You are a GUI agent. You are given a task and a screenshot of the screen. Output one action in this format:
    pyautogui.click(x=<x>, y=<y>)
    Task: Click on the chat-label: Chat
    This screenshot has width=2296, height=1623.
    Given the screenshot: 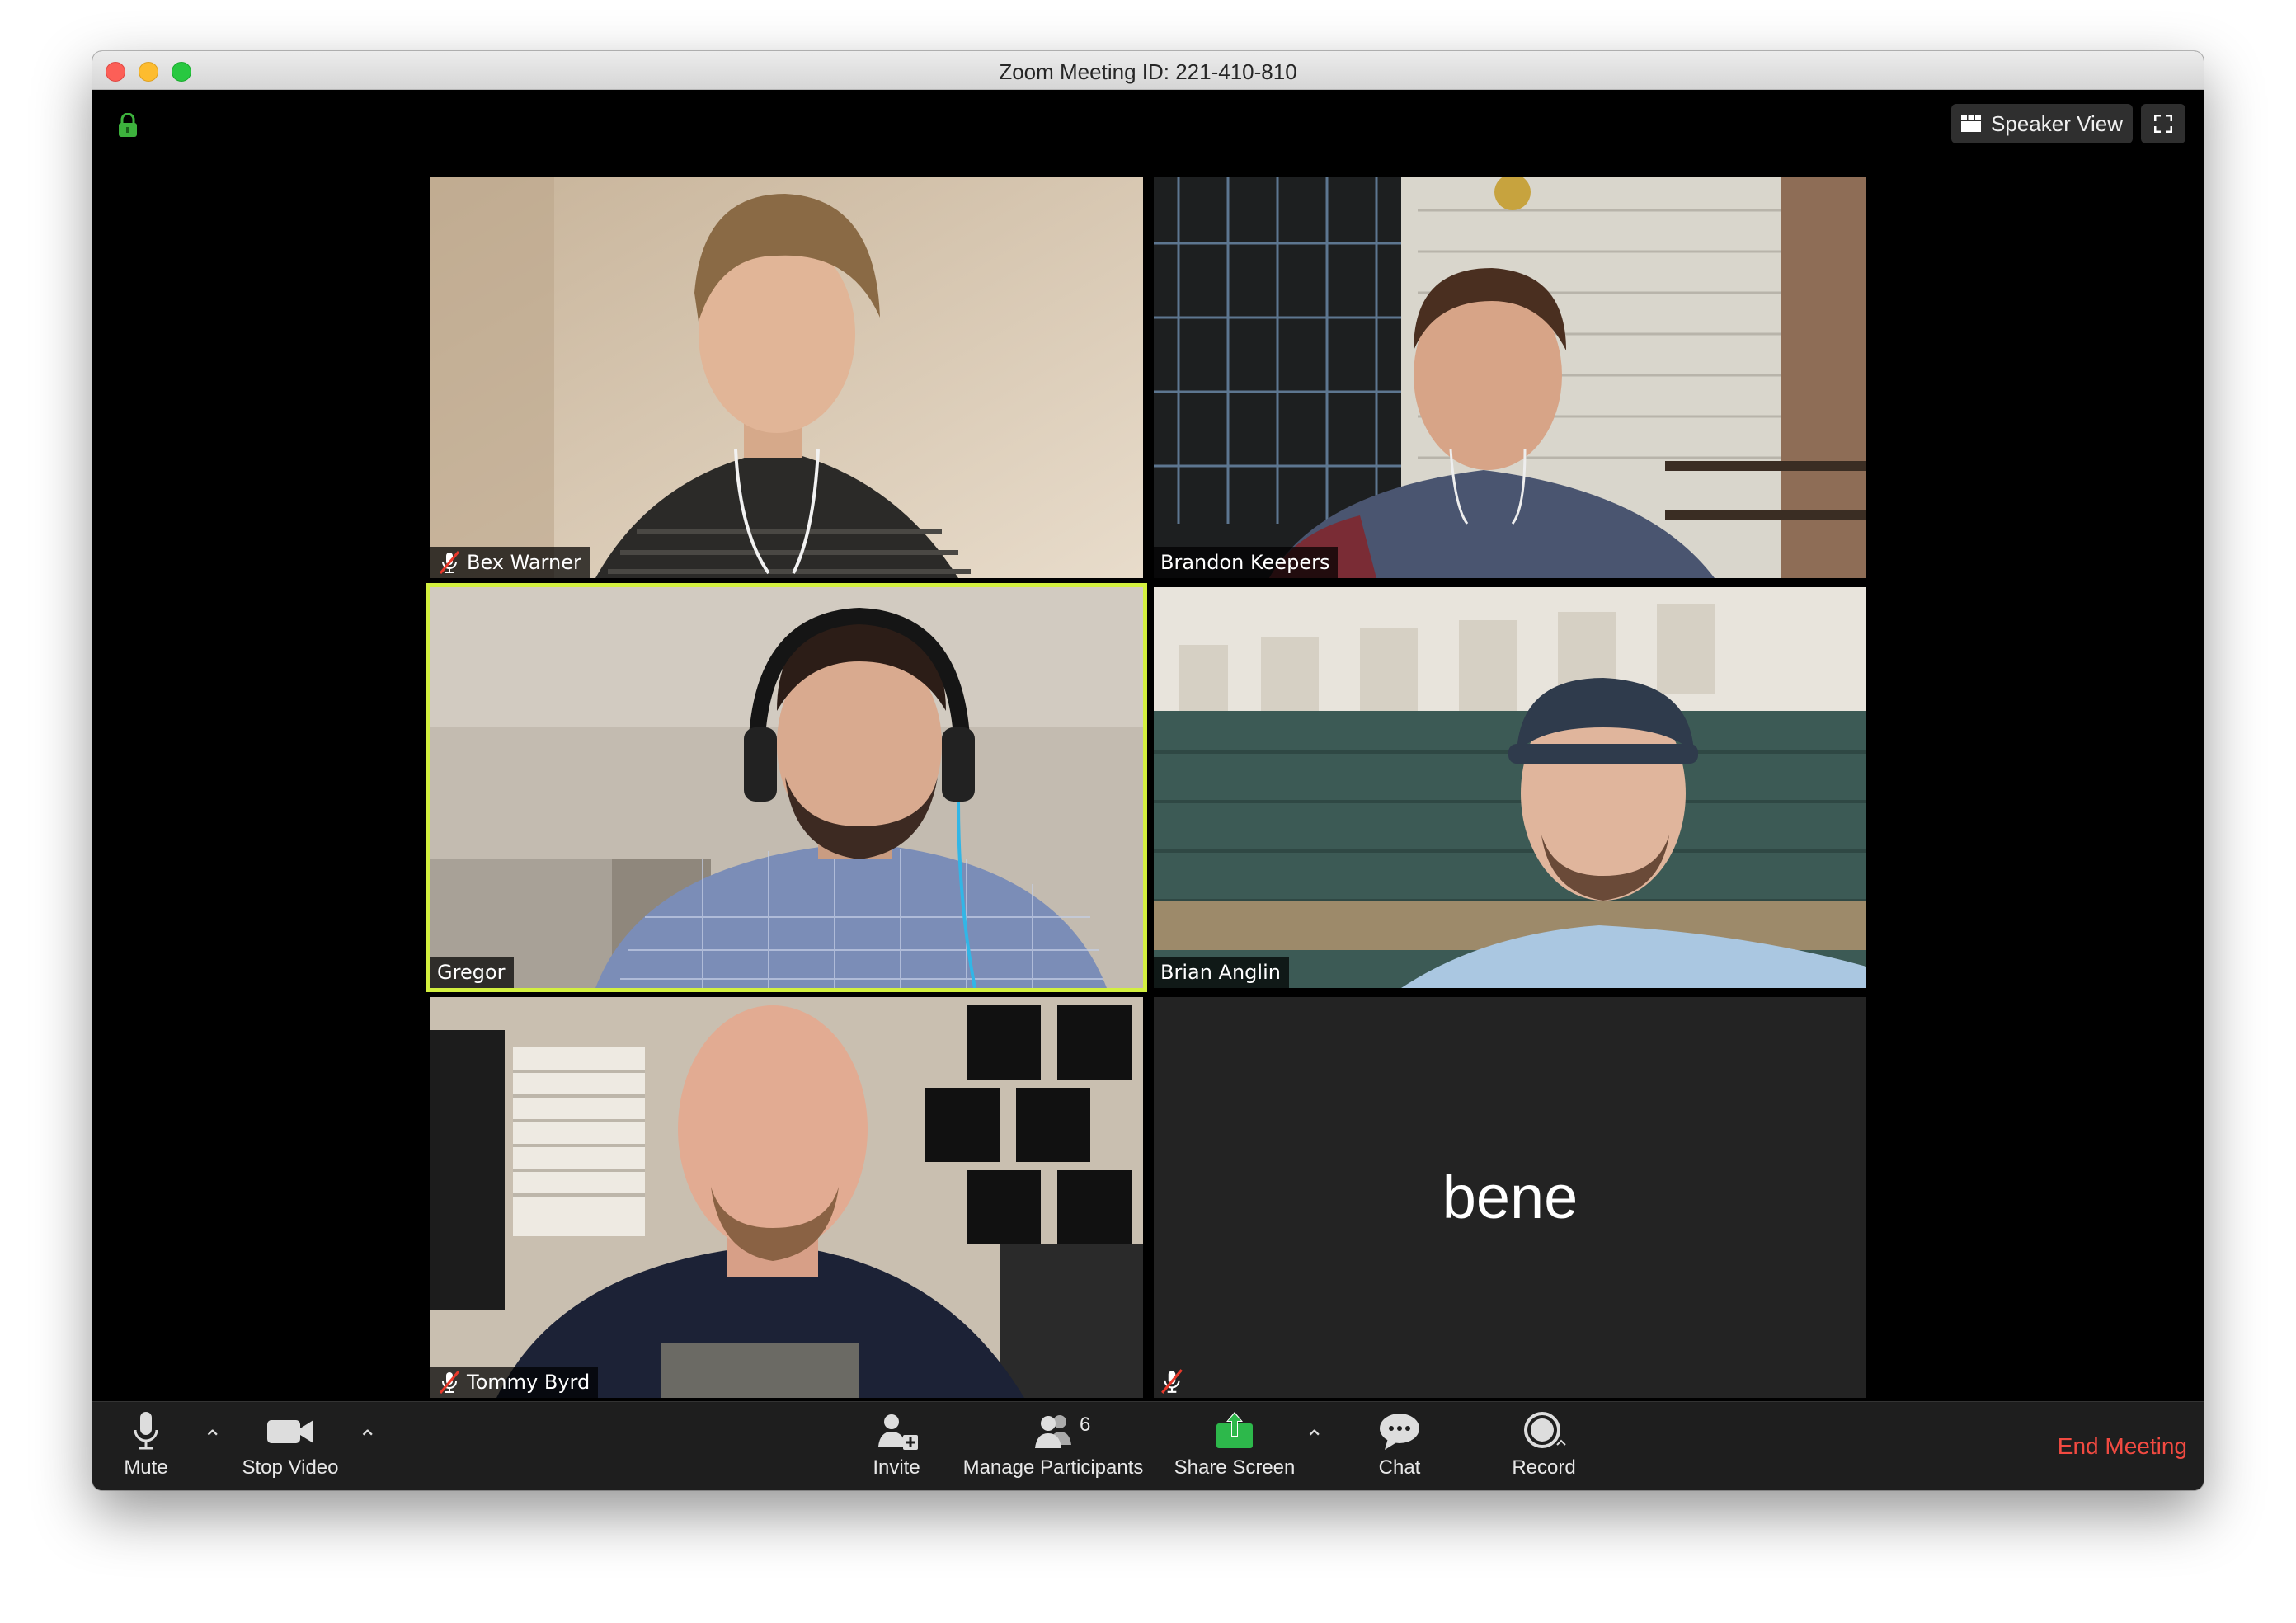 What is the action you would take?
    pyautogui.click(x=1399, y=1467)
    